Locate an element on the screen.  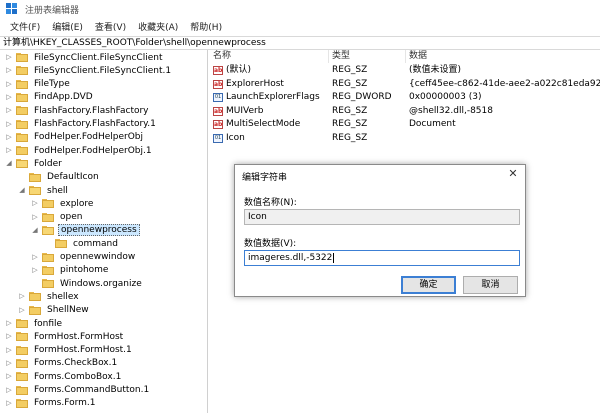
ok-button: 确定 is located at coordinates (428, 285).